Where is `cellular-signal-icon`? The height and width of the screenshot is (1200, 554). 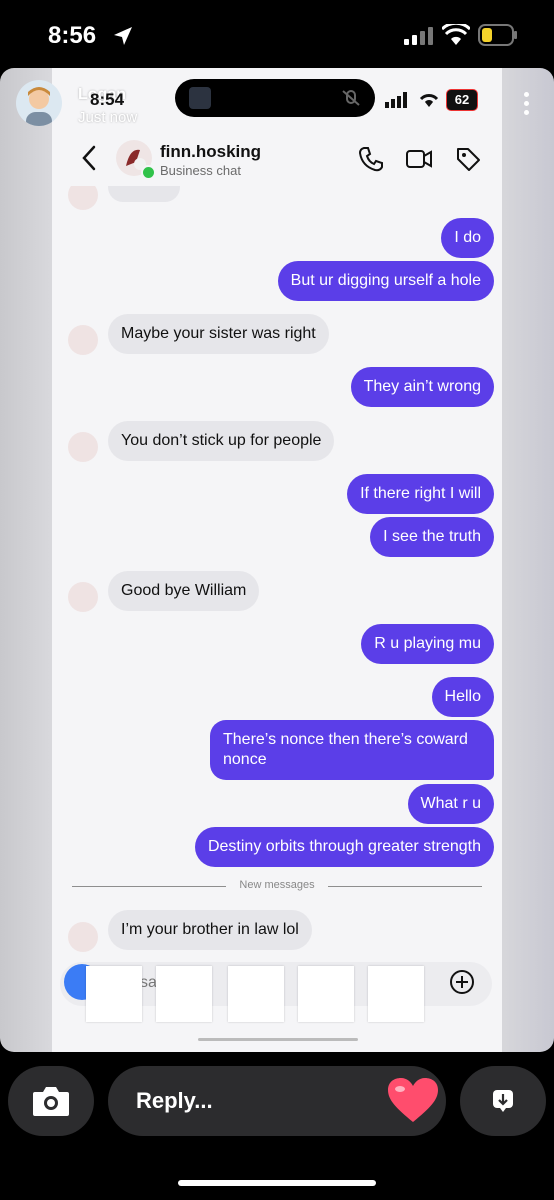 cellular-signal-icon is located at coordinates (418, 36).